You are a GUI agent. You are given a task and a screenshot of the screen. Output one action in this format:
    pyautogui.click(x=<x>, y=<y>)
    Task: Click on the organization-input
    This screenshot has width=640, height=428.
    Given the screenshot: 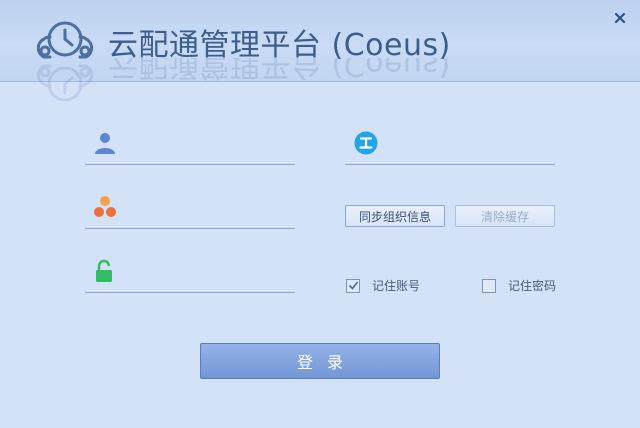 What is the action you would take?
    pyautogui.click(x=207, y=210)
    